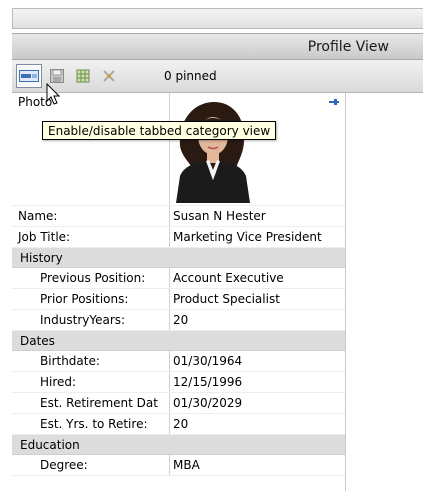 The width and height of the screenshot is (423, 491). I want to click on grid-row-name: Name: Susan N Hester, so click(178, 216).